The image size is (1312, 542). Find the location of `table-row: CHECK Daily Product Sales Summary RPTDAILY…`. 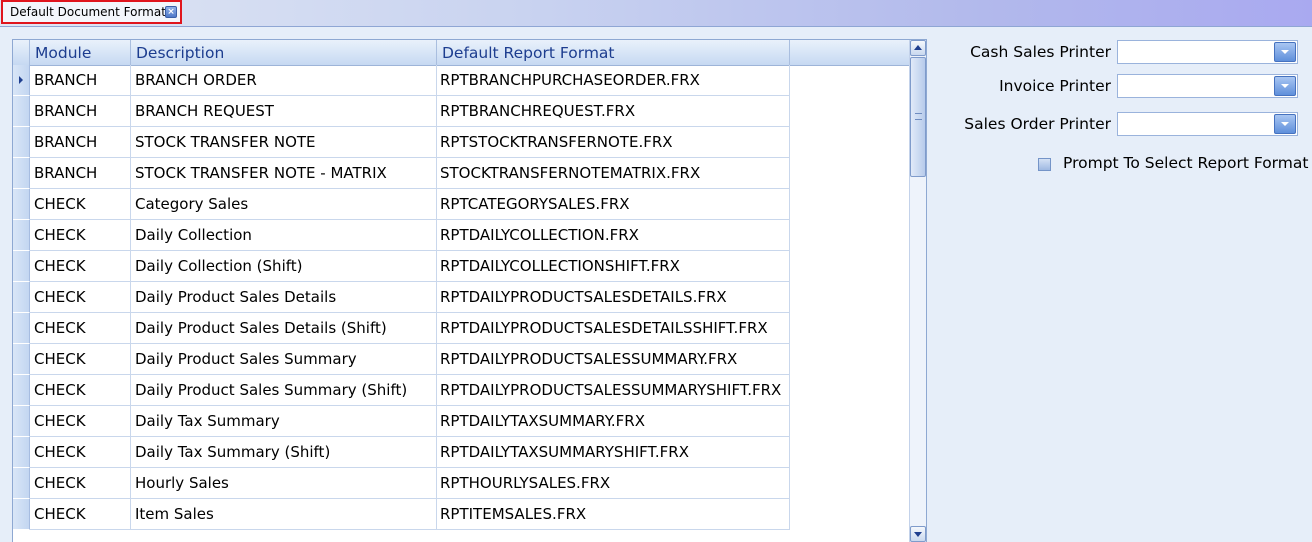

table-row: CHECK Daily Product Sales Summary RPTDAILY… is located at coordinates (461, 359).